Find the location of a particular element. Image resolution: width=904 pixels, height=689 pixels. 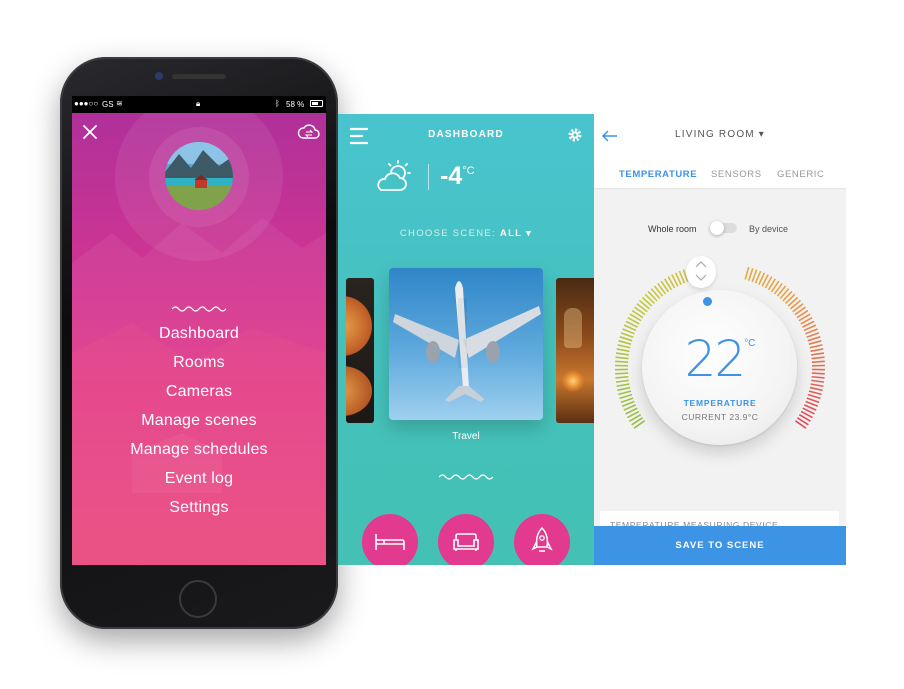

whole-room-toggle is located at coordinates (723, 228).